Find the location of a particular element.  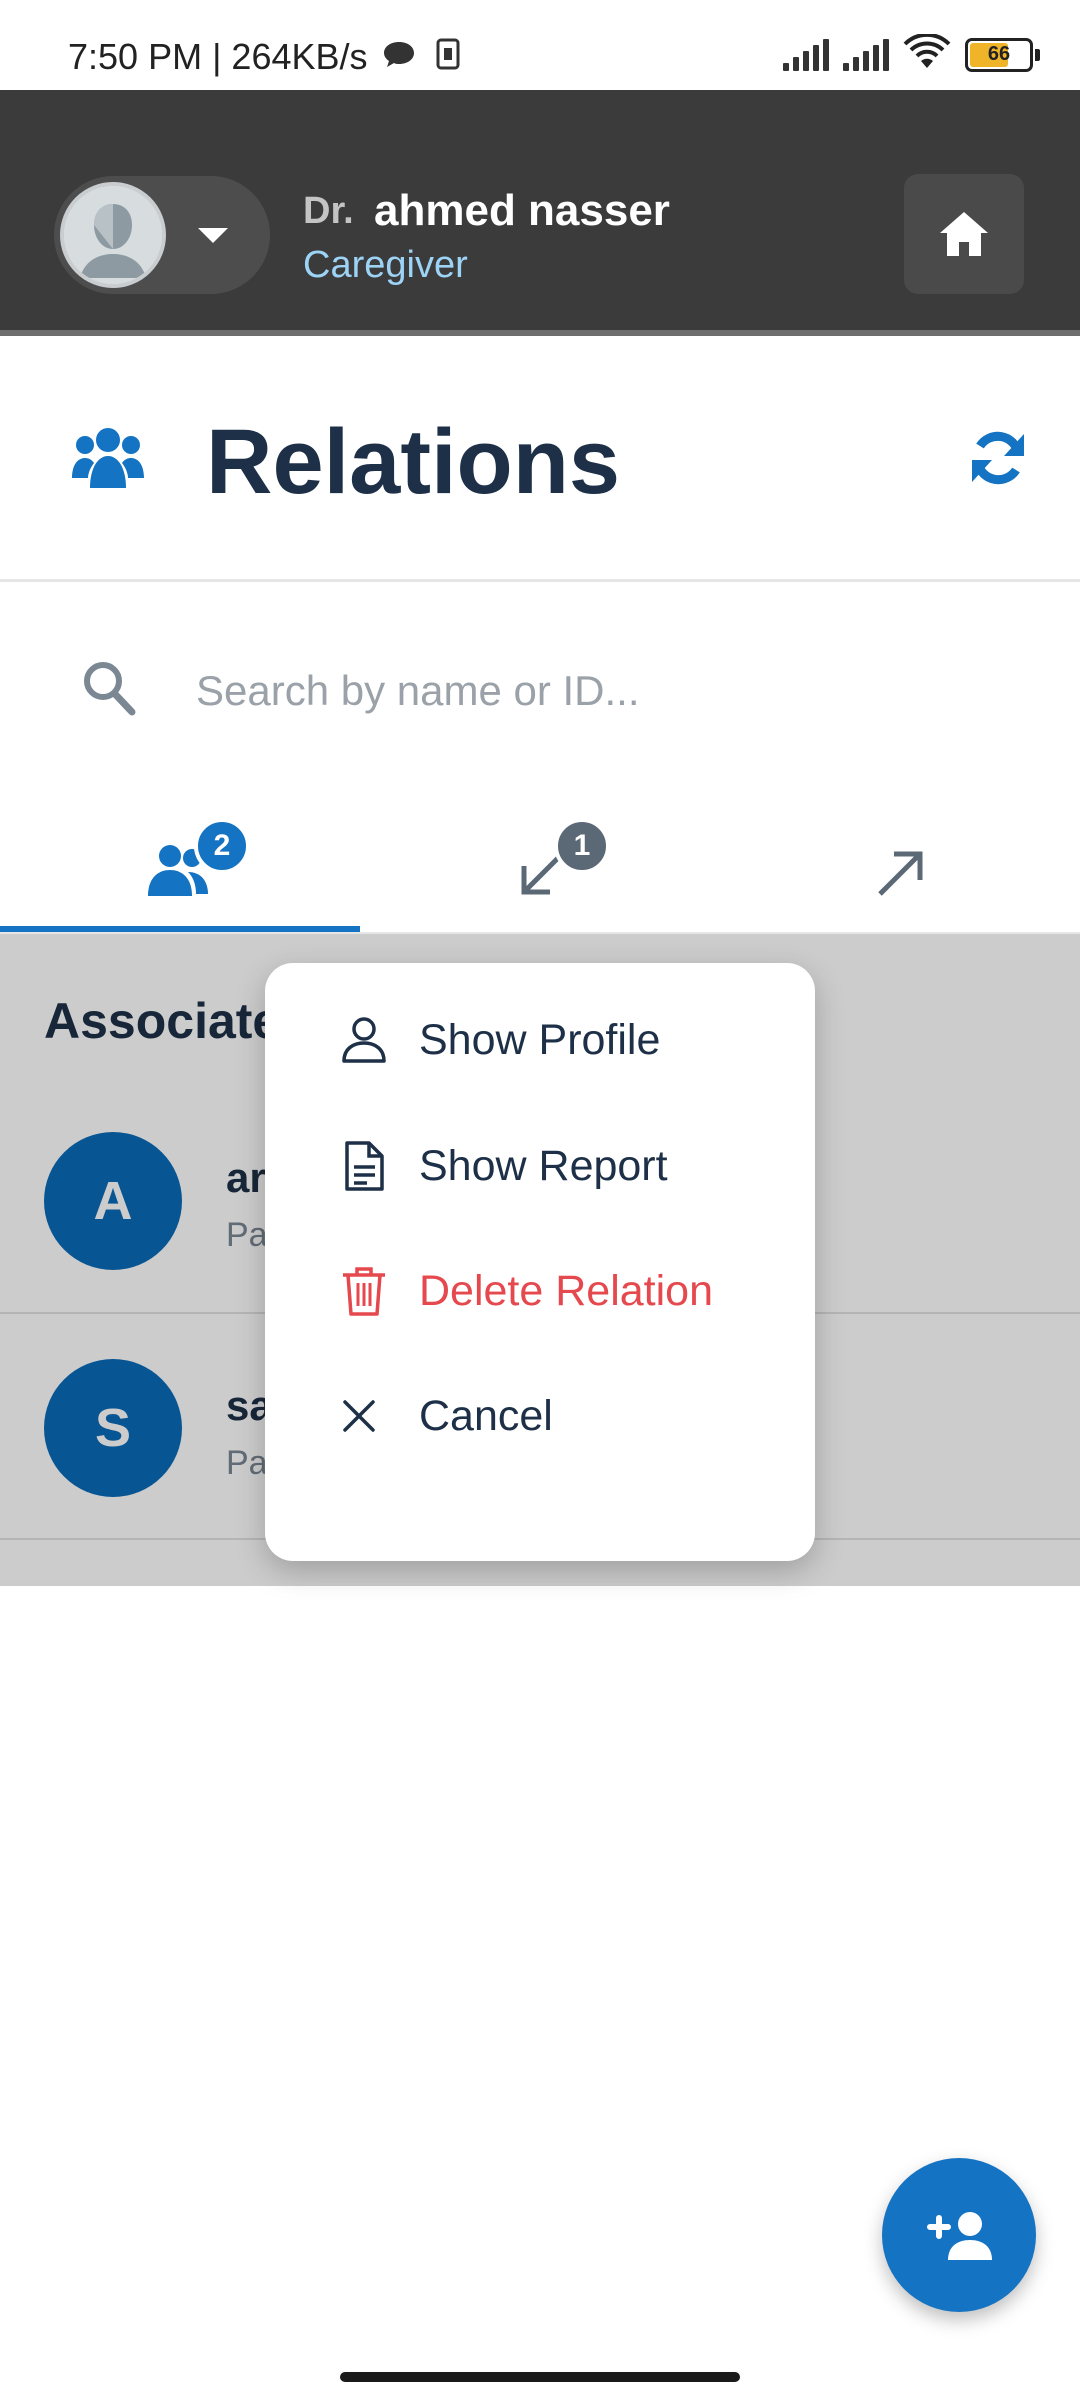

people-icon is located at coordinates (108, 459).